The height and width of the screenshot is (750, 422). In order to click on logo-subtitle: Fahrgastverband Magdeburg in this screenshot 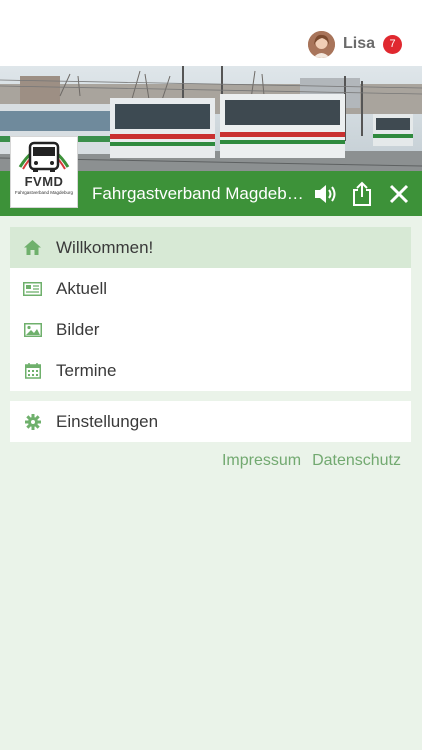, I will do `click(44, 192)`.